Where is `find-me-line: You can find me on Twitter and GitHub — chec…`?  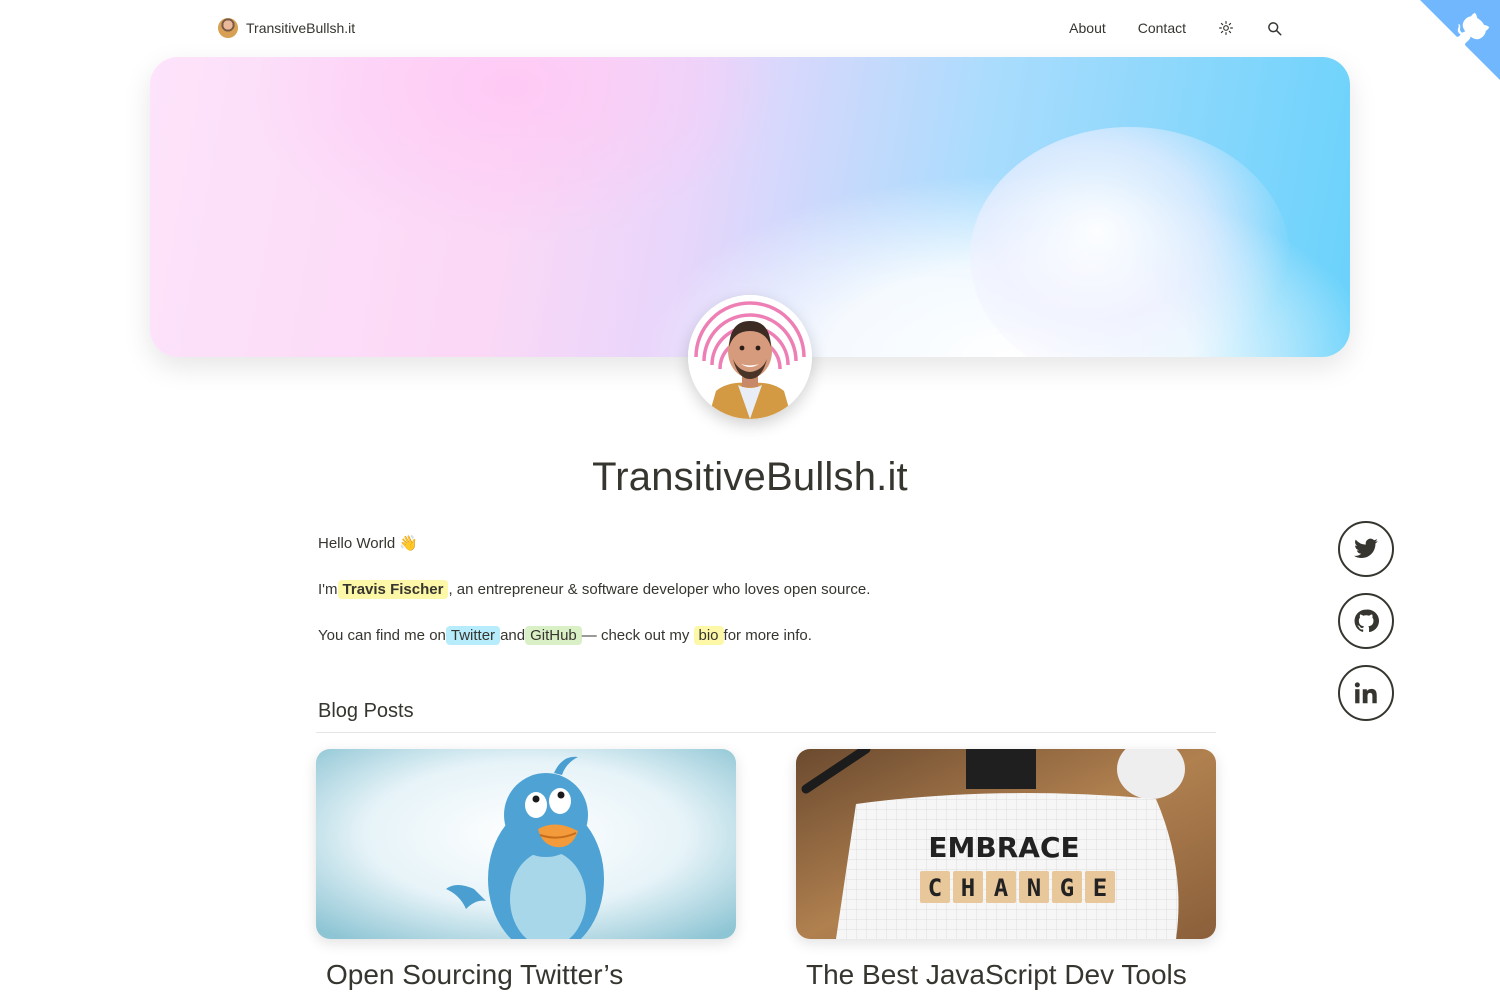
find-me-line: You can find me on Twitter and GitHub — chec… is located at coordinates (768, 636).